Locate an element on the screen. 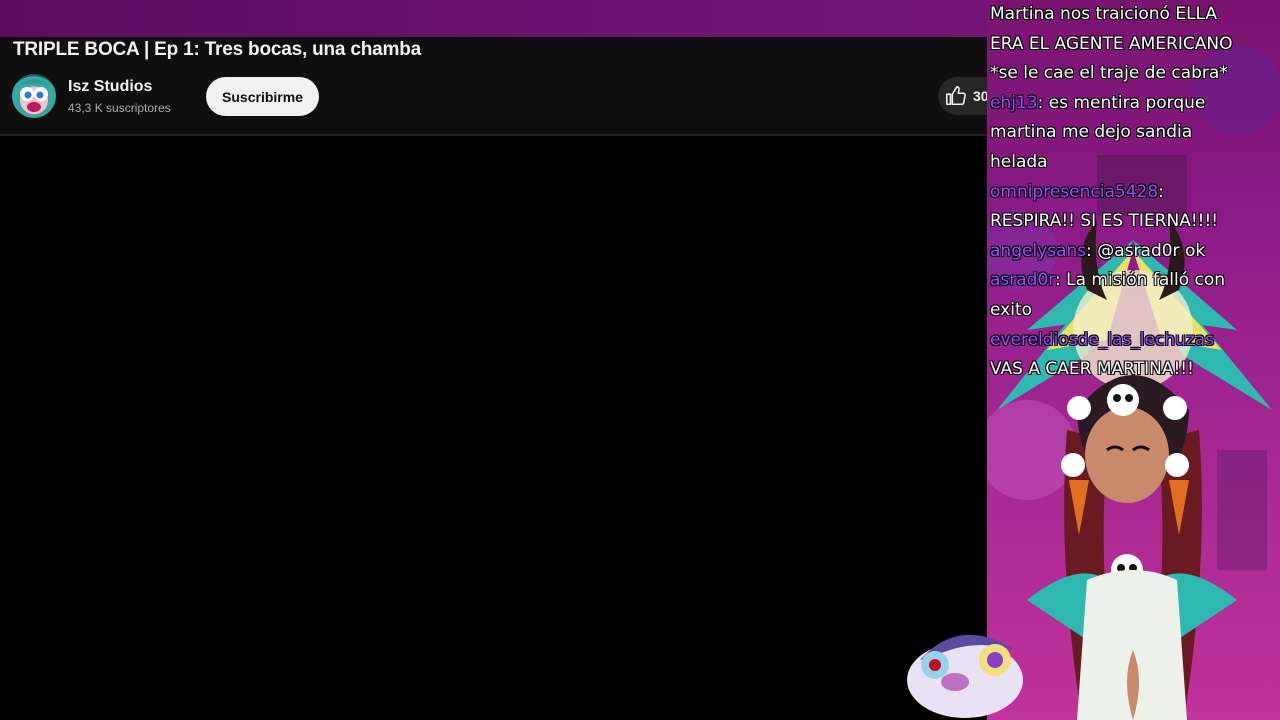 The height and width of the screenshot is (720, 1280). chat-message-line: asrad0r: La misión falló con is located at coordinates (1135, 281).